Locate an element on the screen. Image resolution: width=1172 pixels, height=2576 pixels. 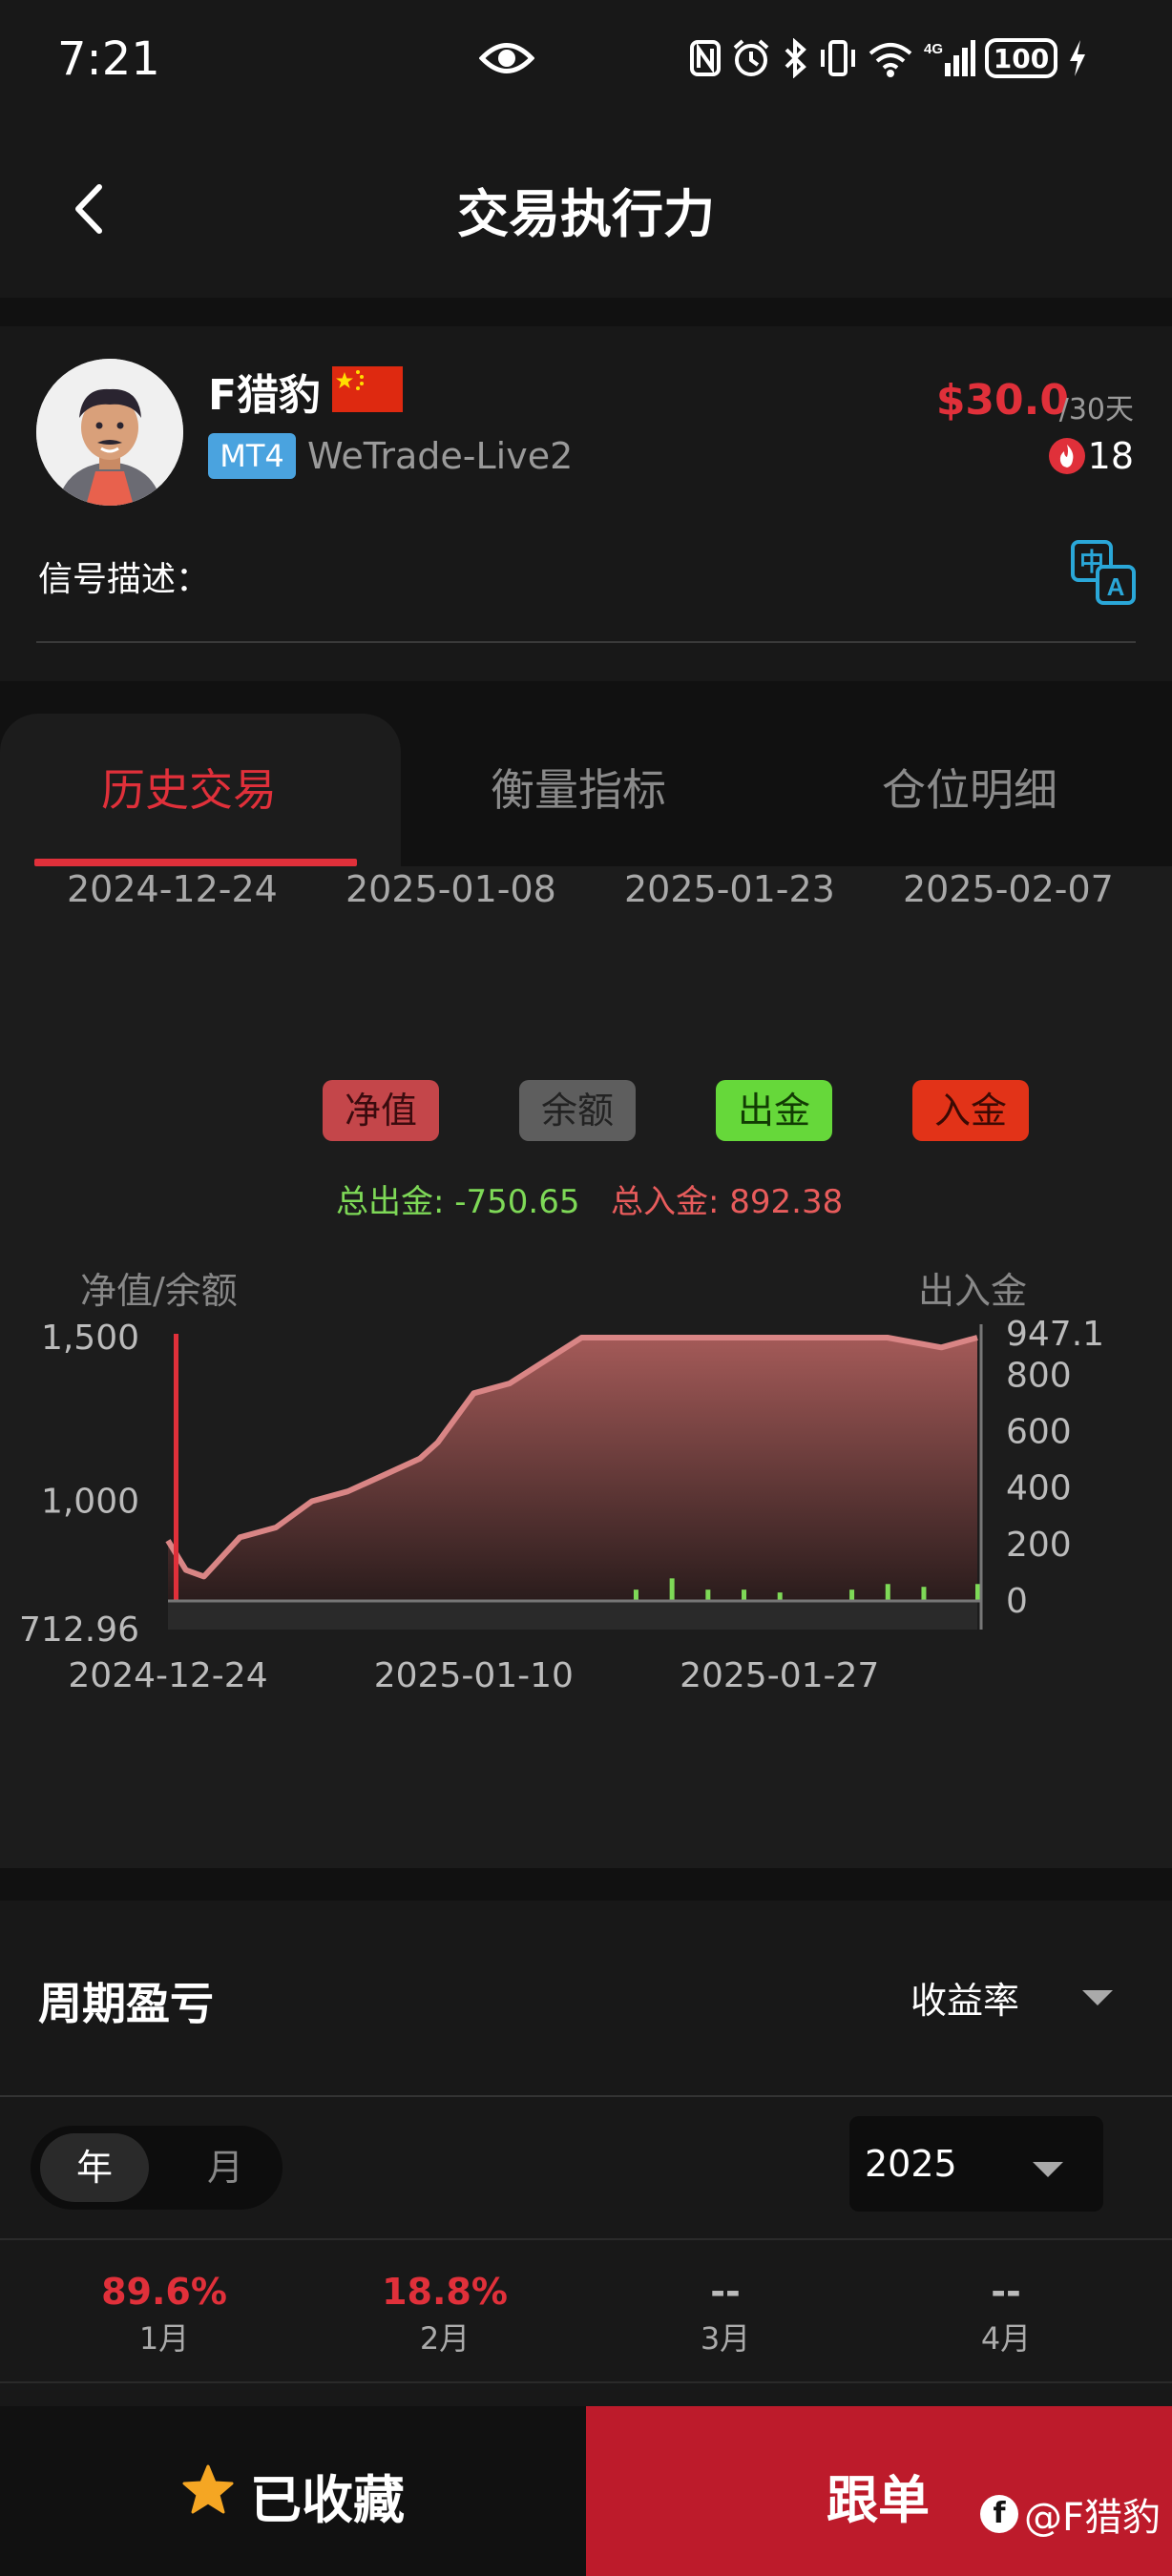
legend-equity-button: 净值 is located at coordinates (381, 1110).